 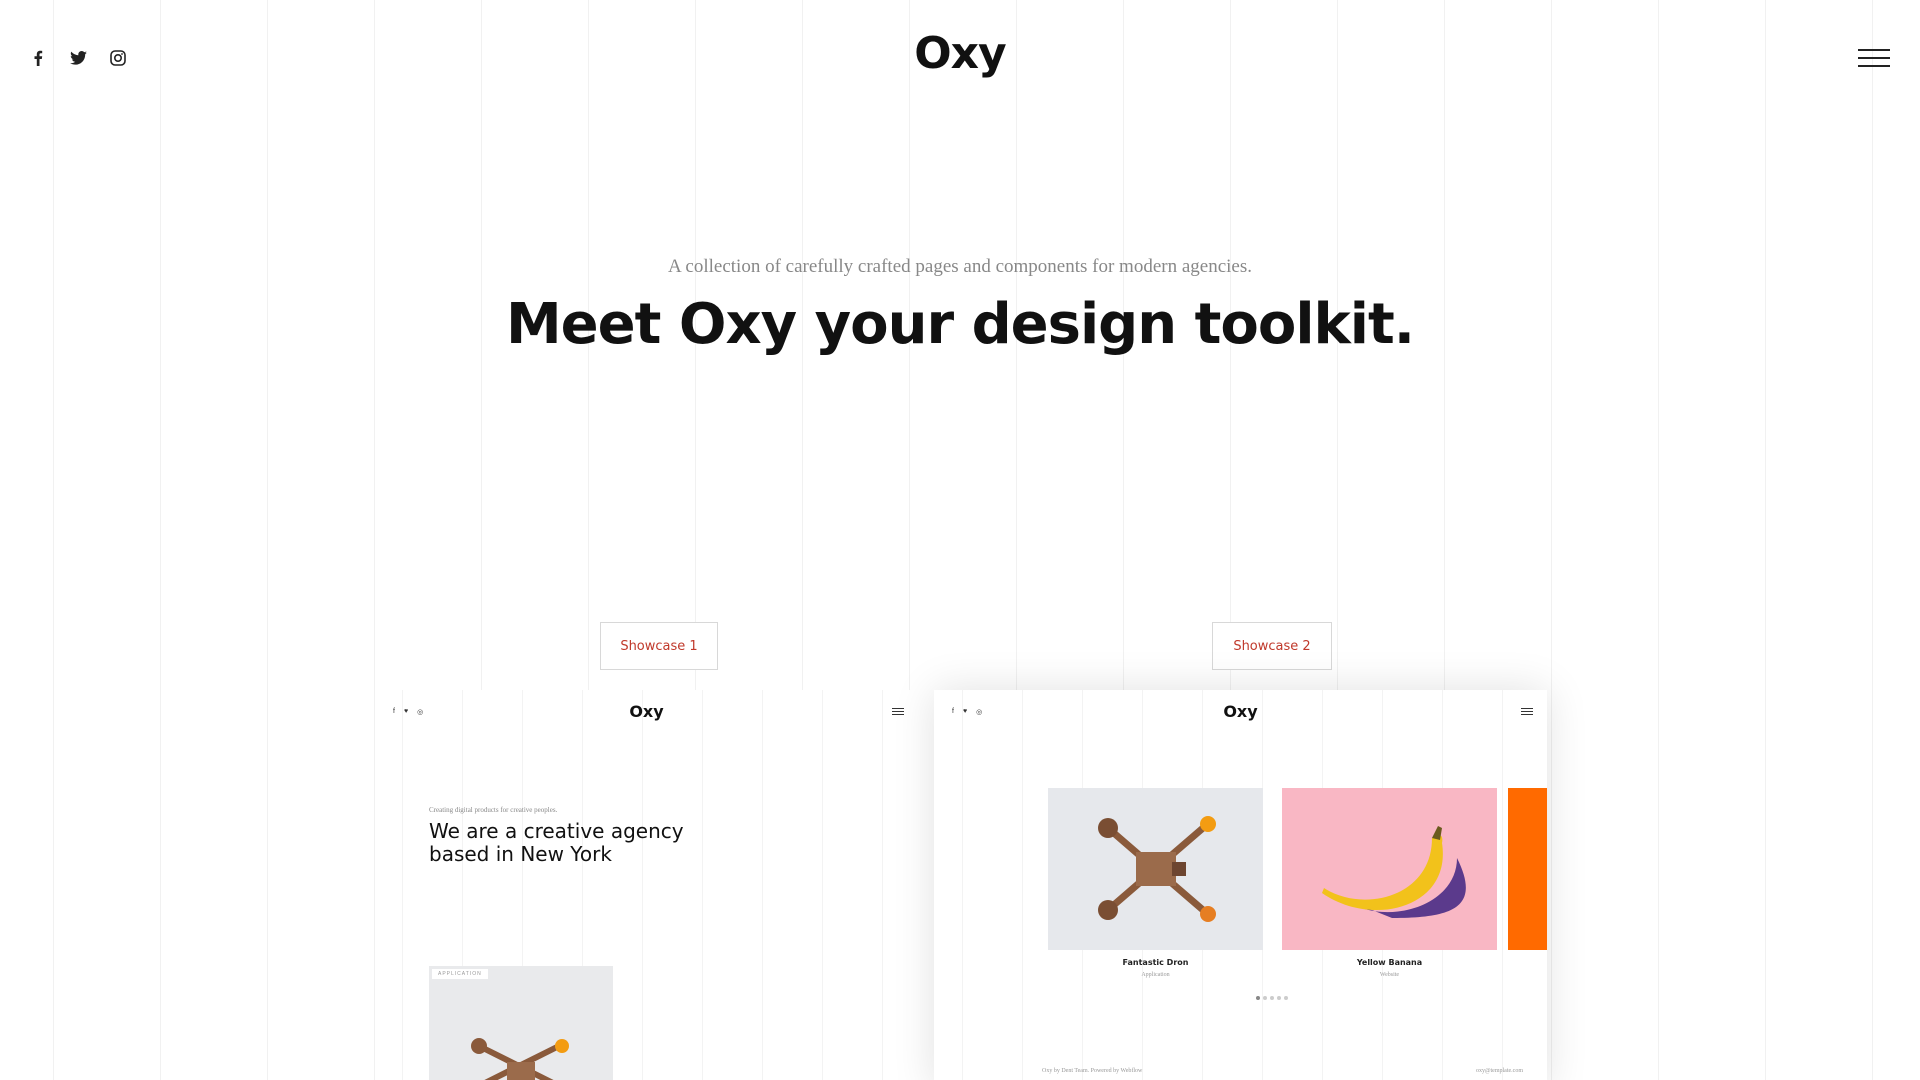 What do you see at coordinates (960, 53) in the screenshot?
I see `site-logo: Oxy` at bounding box center [960, 53].